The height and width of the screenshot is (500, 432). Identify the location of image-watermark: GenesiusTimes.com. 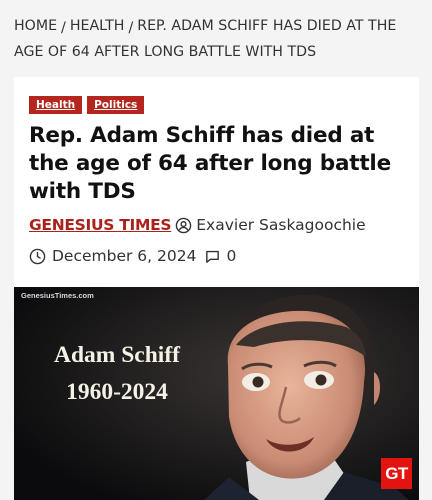
(57, 295).